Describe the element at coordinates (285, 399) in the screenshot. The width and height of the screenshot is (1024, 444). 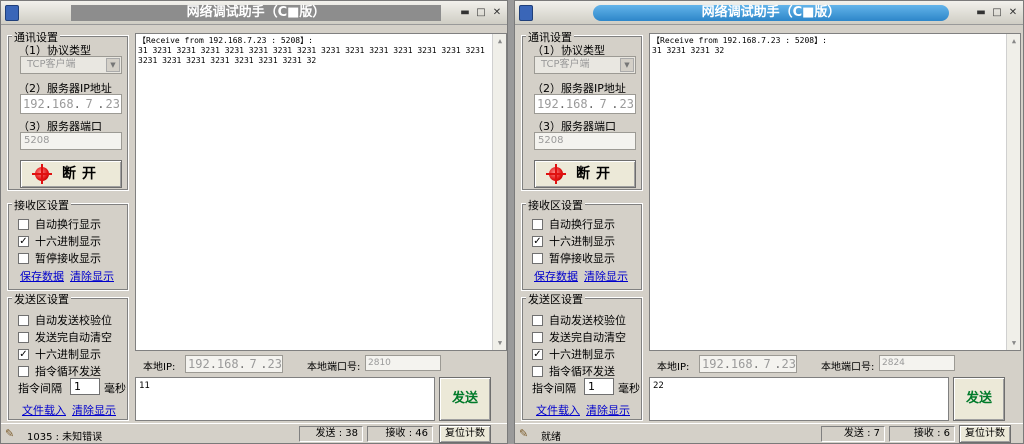
I see `send-textarea: 11` at that location.